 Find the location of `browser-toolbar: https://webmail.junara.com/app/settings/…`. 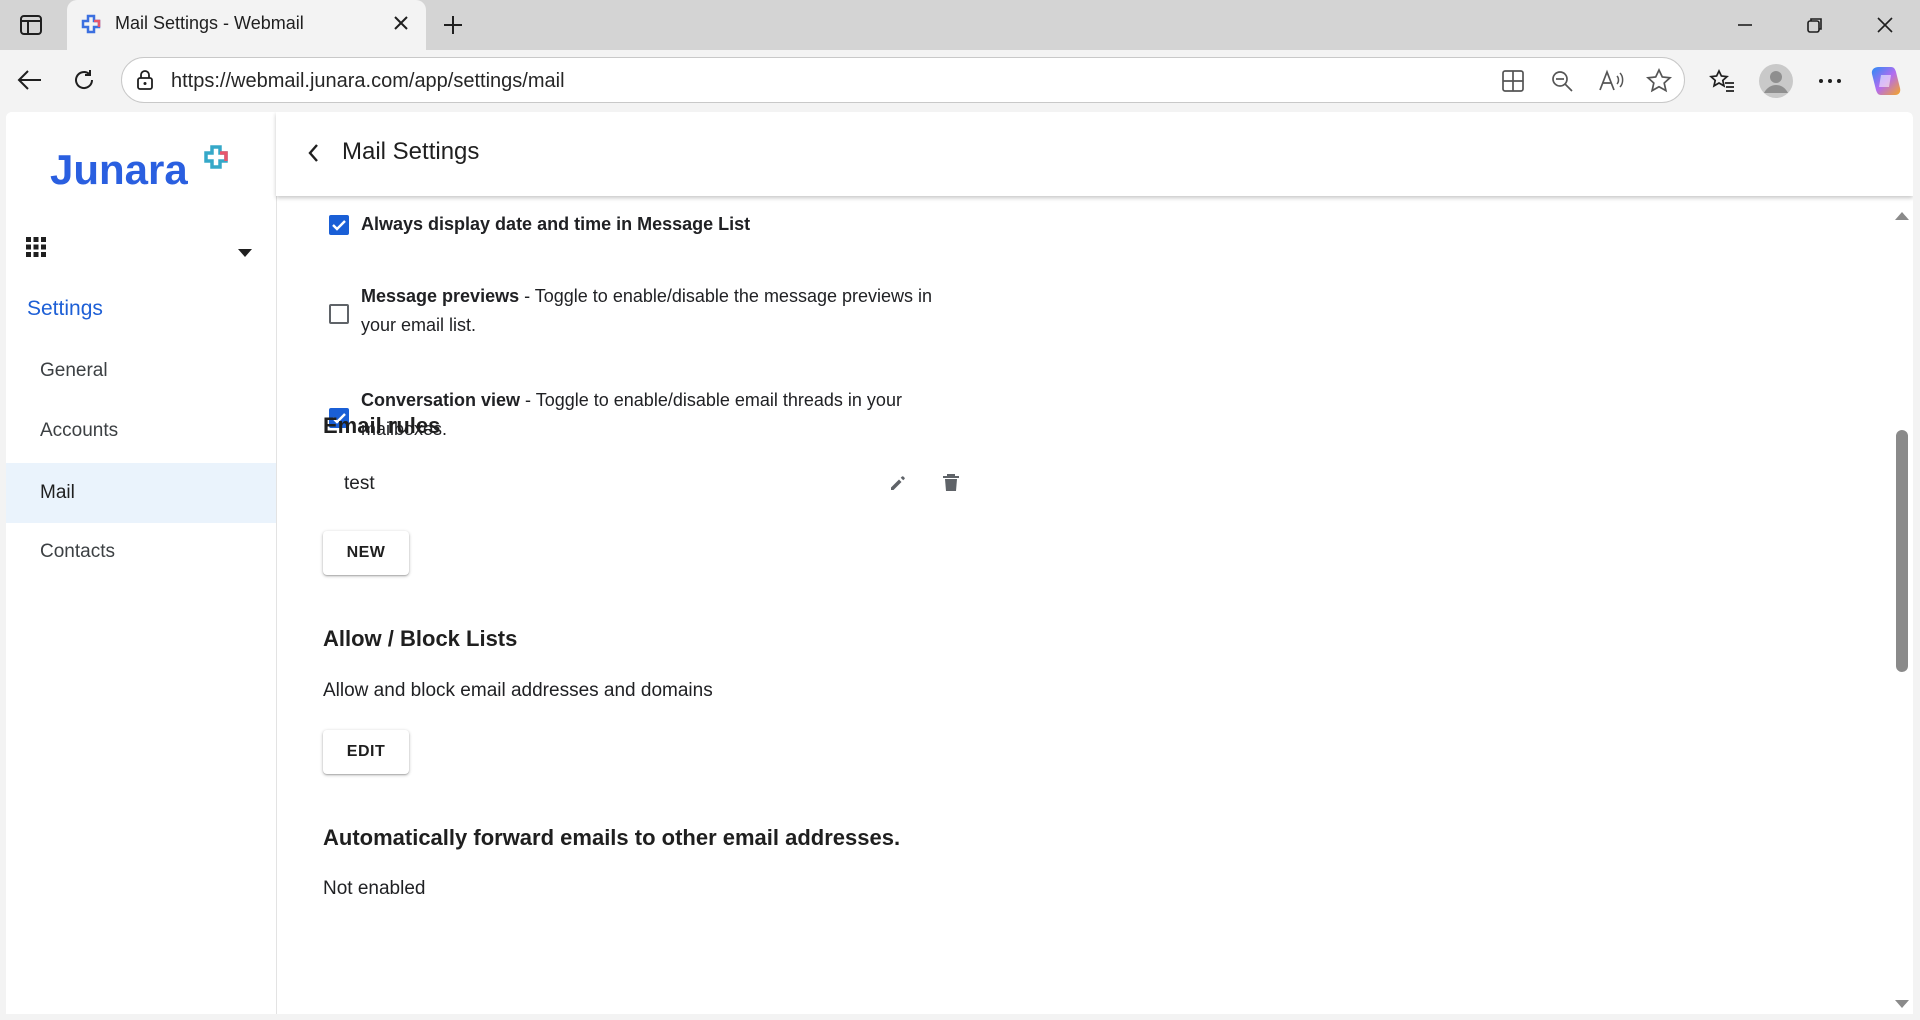

browser-toolbar: https://webmail.junara.com/app/settings/… is located at coordinates (960, 81).